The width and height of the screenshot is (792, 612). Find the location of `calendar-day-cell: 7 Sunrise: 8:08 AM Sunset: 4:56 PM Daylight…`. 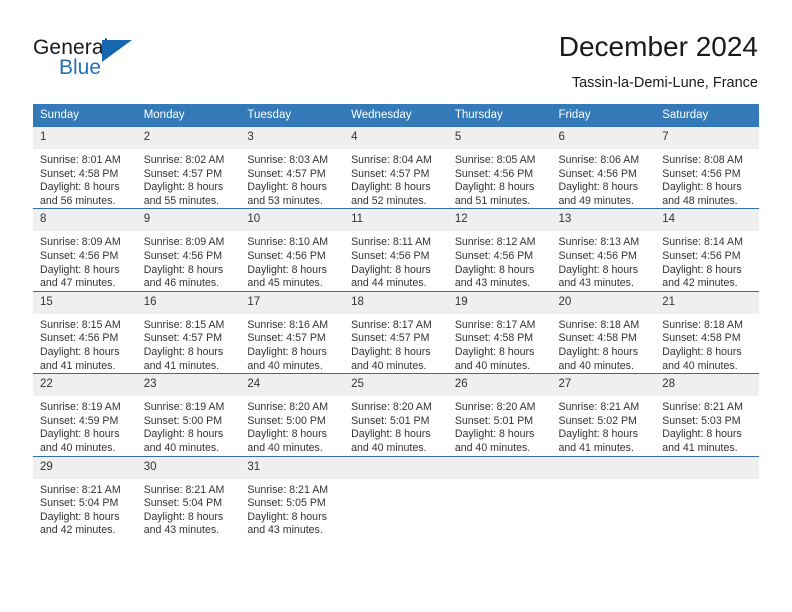

calendar-day-cell: 7 Sunrise: 8:08 AM Sunset: 4:56 PM Daylight… is located at coordinates (707, 167).